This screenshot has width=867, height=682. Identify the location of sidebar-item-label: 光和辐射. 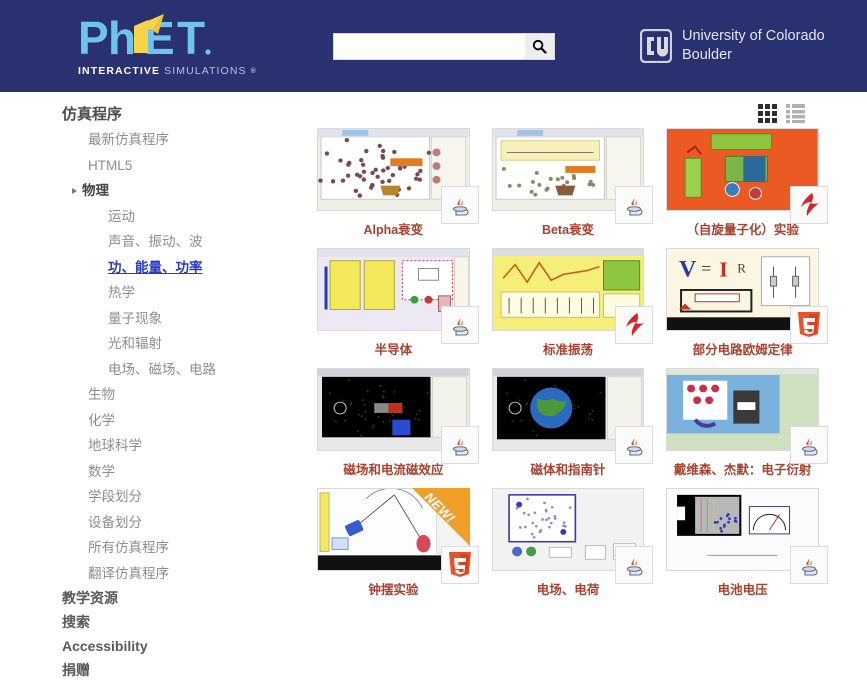
(135, 343).